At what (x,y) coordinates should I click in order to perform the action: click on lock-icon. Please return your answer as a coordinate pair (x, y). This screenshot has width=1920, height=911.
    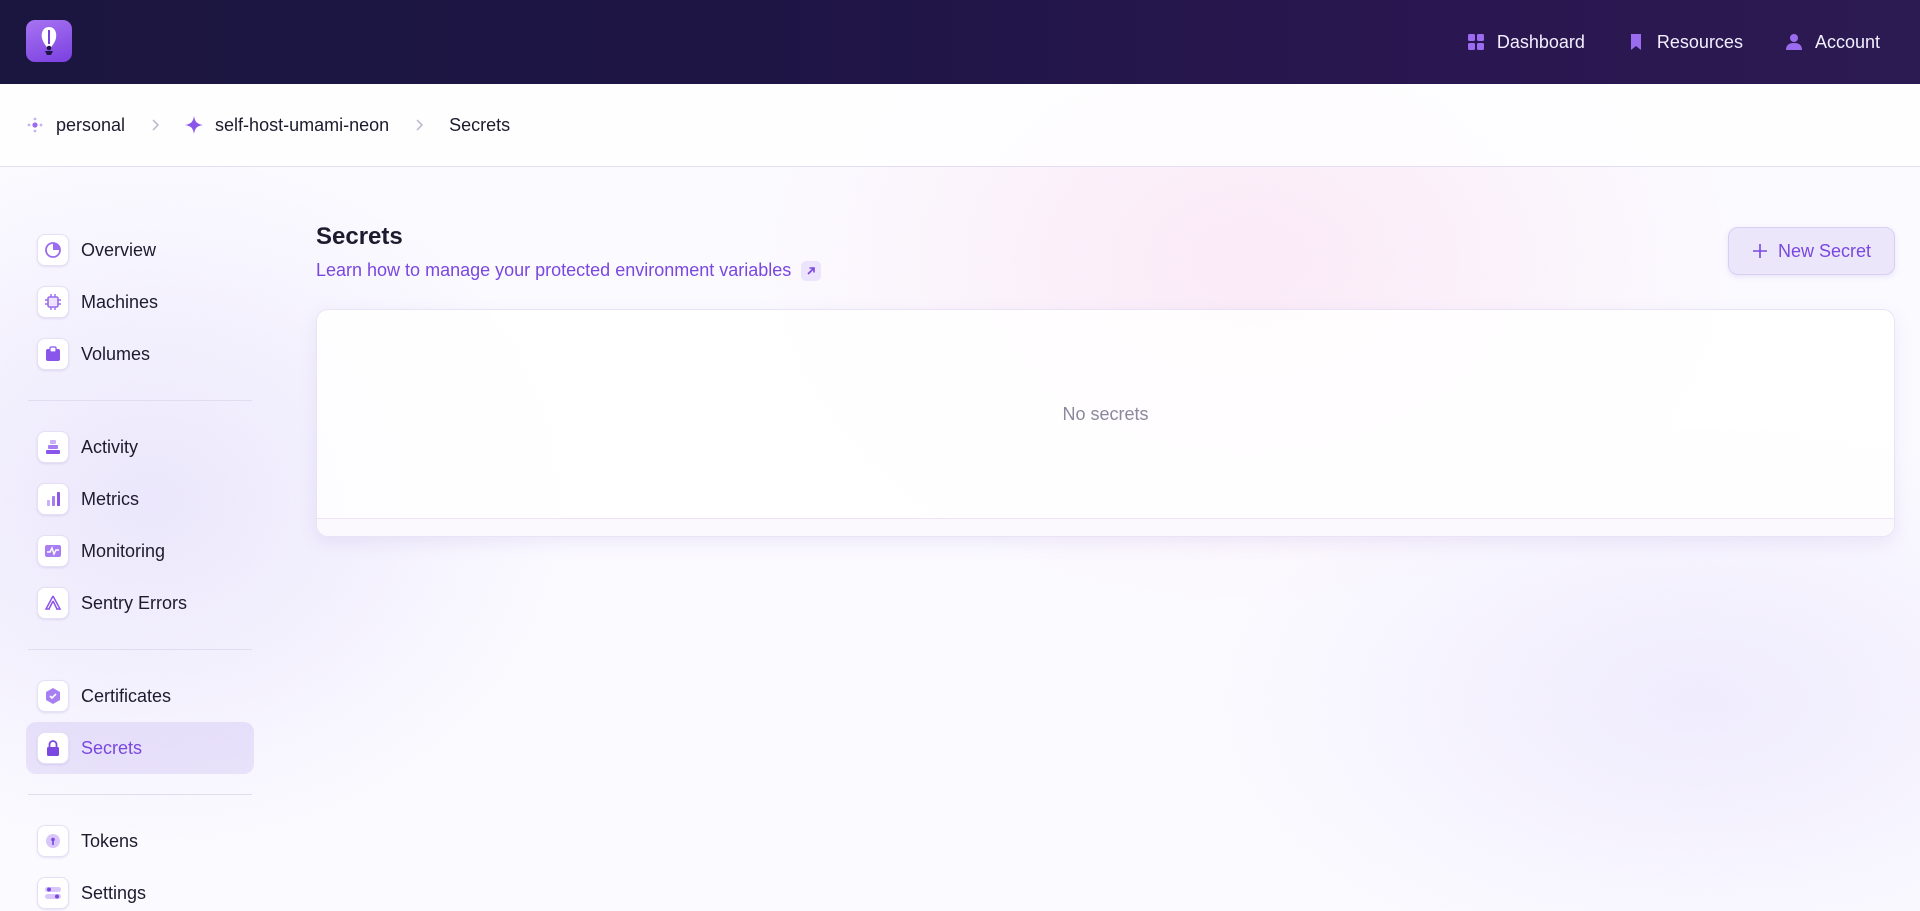
    Looking at the image, I should click on (53, 748).